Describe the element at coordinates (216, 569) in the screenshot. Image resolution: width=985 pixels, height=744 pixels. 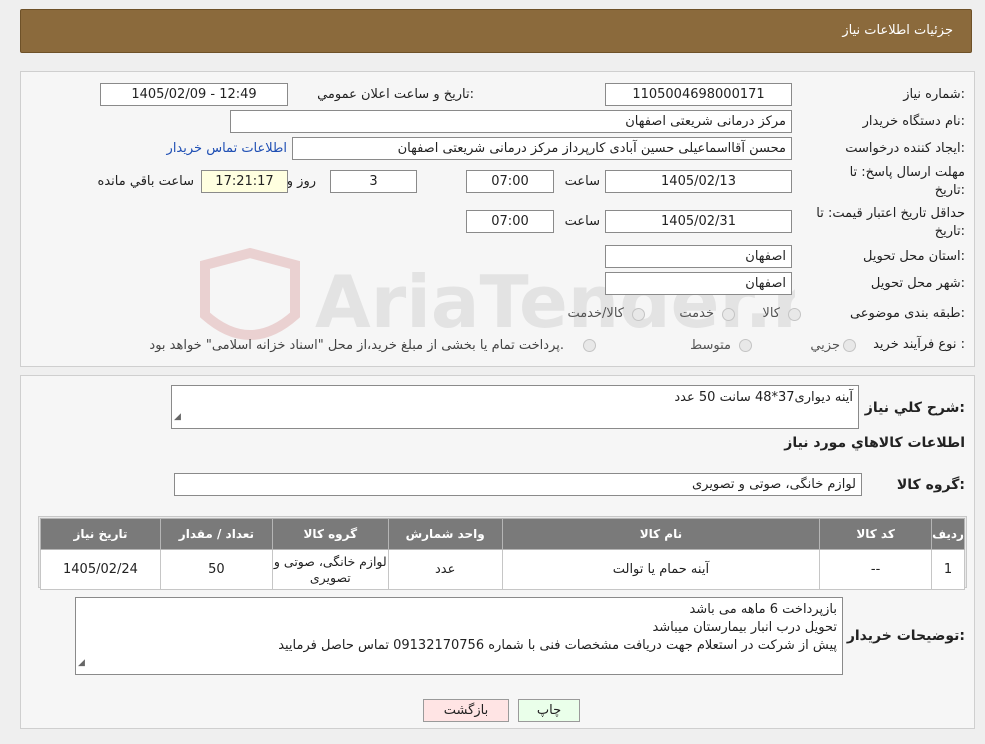
I see `cell-quantity: 50` at that location.